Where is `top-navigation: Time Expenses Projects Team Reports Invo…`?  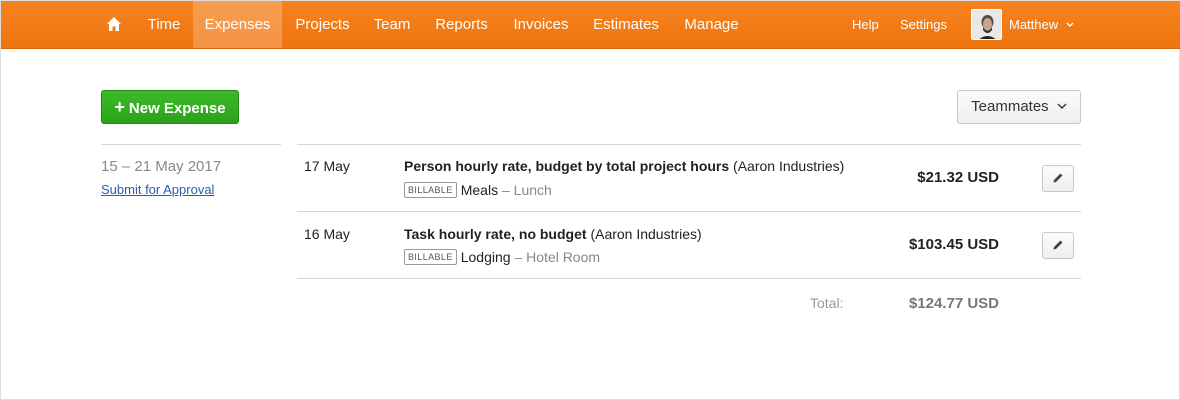
top-navigation: Time Expenses Projects Team Reports Invo… is located at coordinates (590, 25).